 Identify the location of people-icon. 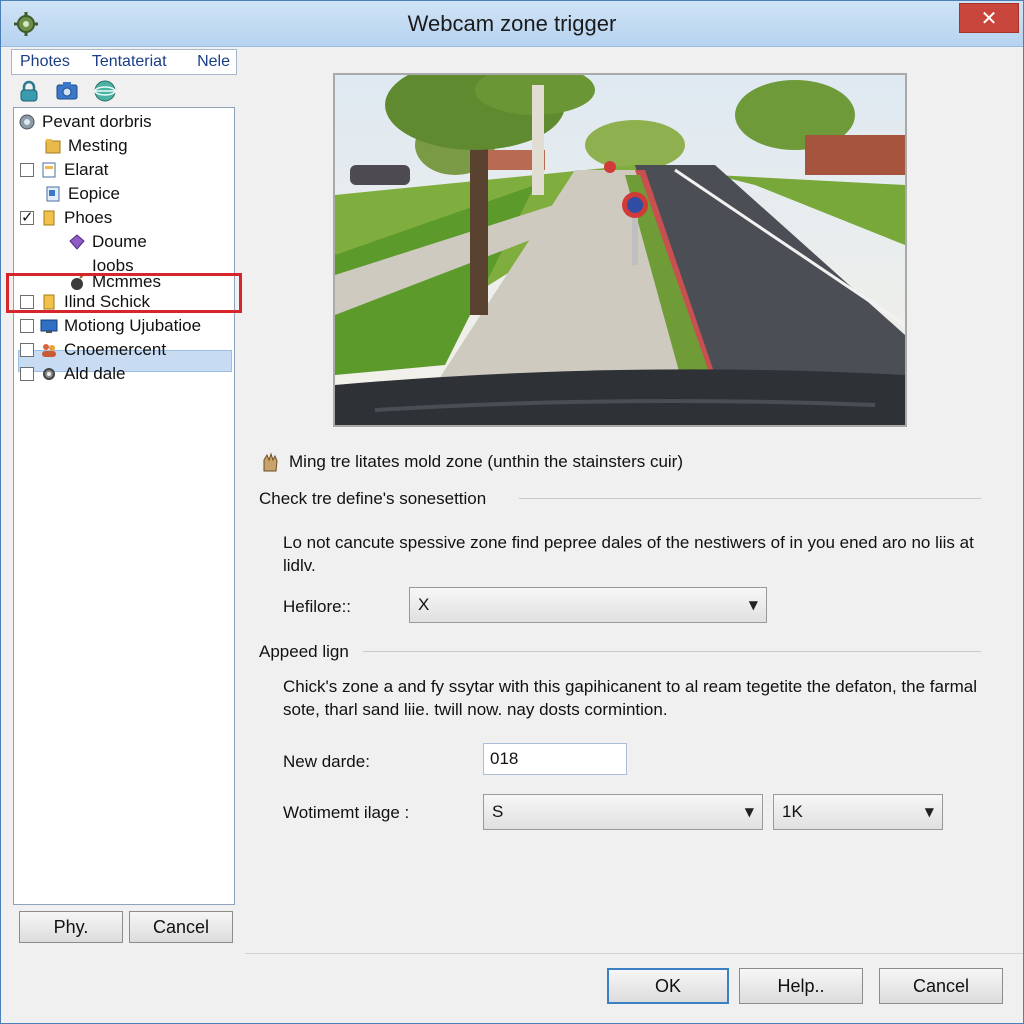
(49, 350).